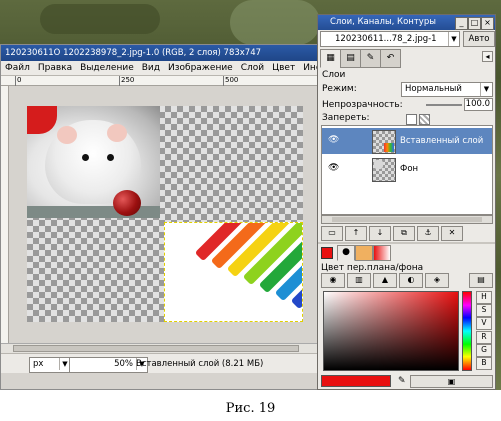  What do you see at coordinates (93, 212) in the screenshot?
I see `photo-floor` at bounding box center [93, 212].